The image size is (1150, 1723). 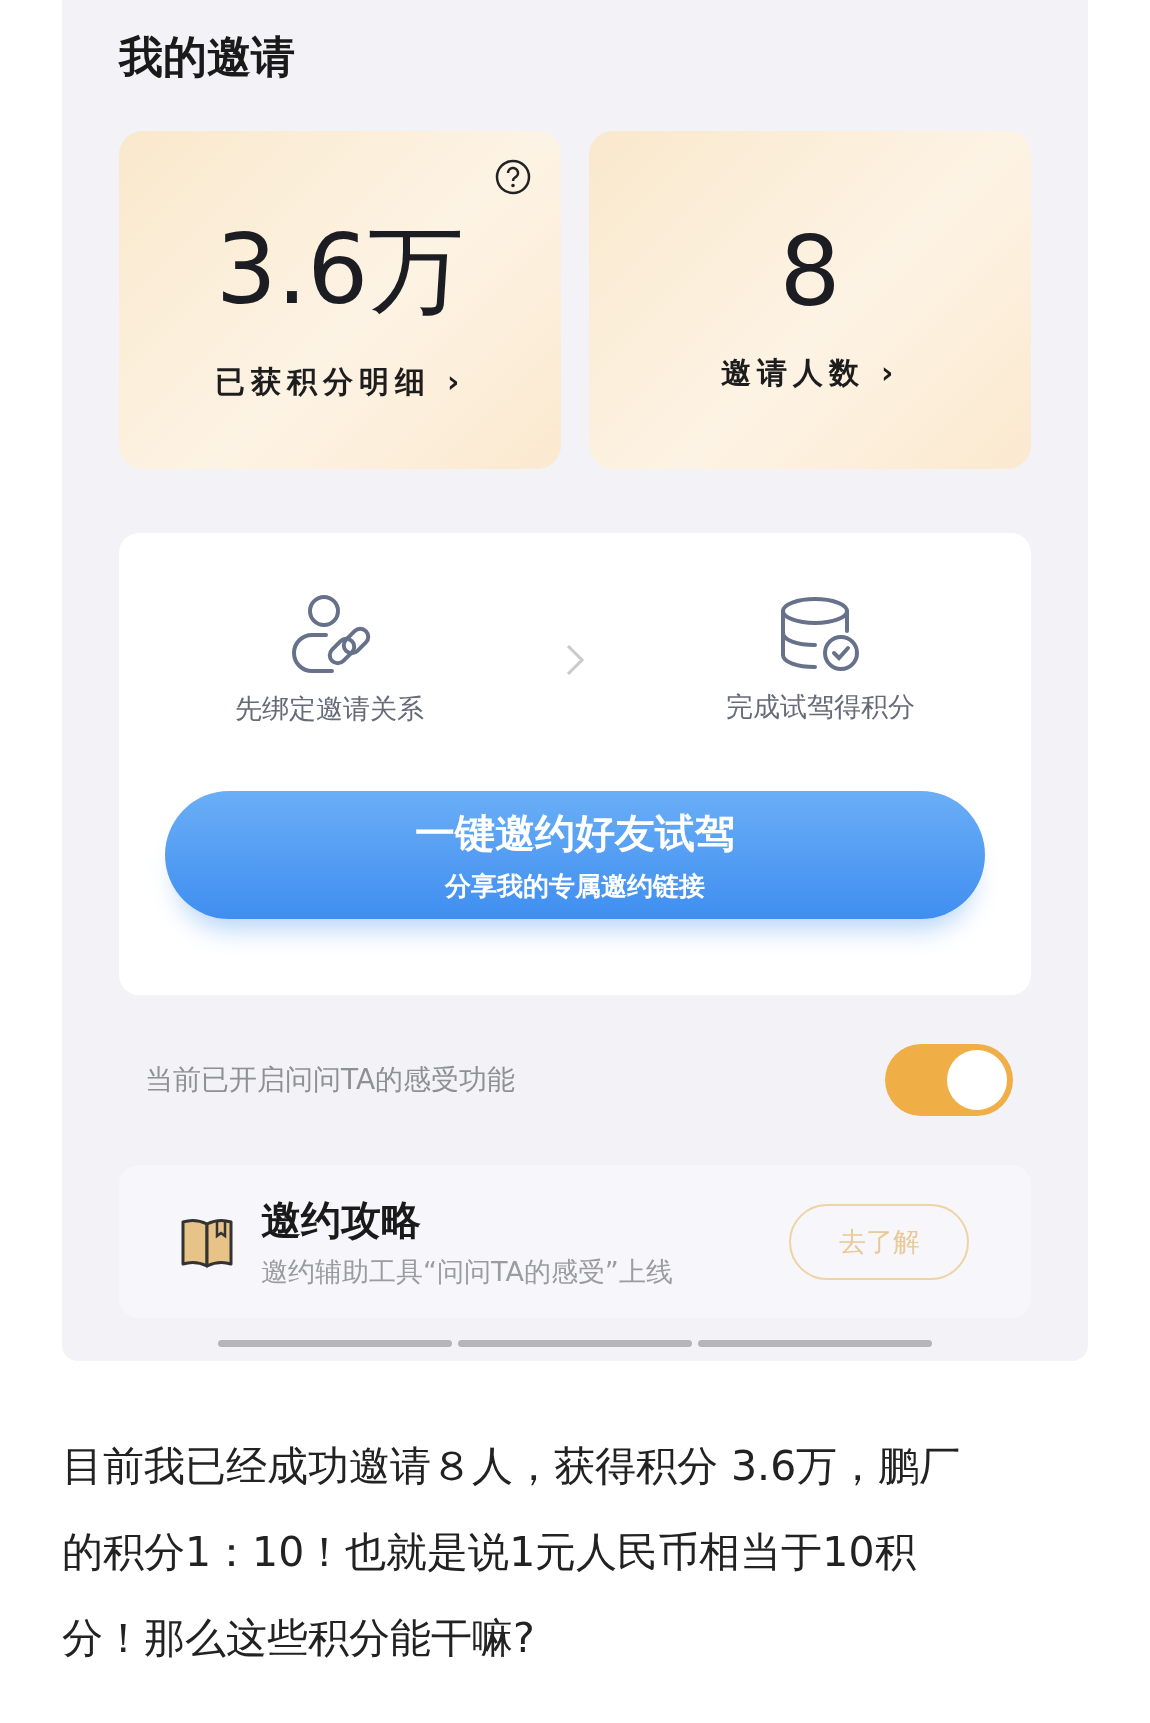 I want to click on chevron-icon, so click(x=575, y=660).